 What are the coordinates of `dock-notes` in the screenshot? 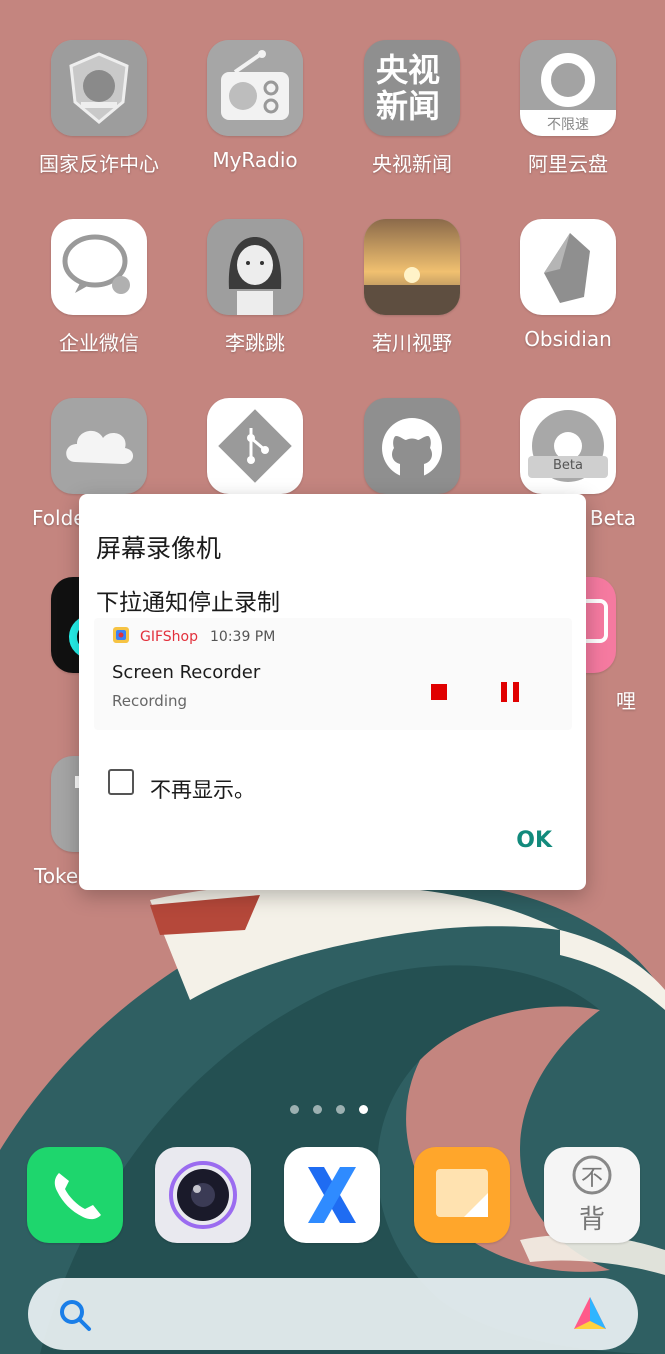 It's located at (462, 1195).